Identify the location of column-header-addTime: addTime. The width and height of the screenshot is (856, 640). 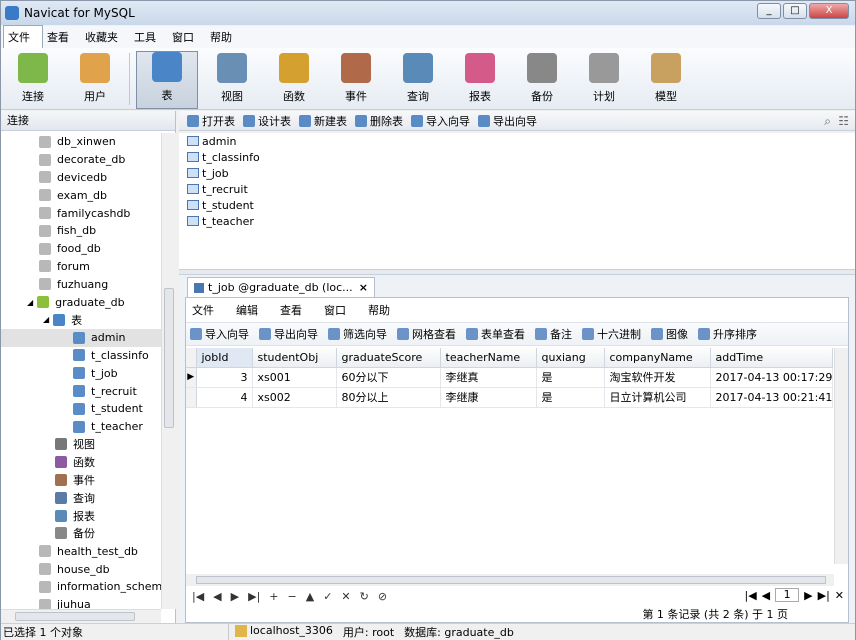
(772, 358).